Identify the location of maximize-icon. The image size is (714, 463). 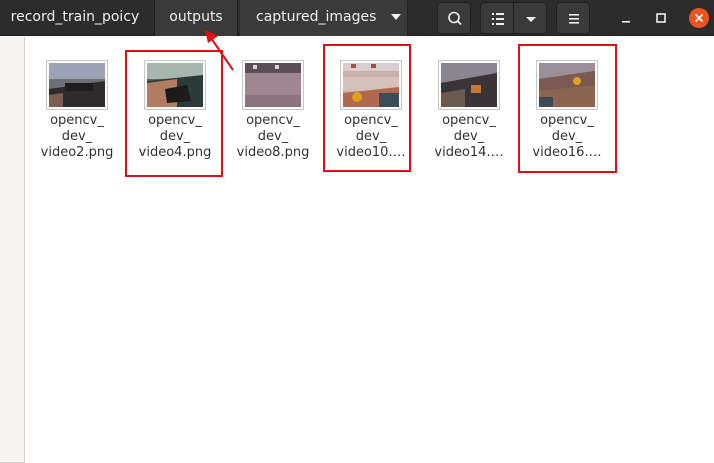
(661, 18).